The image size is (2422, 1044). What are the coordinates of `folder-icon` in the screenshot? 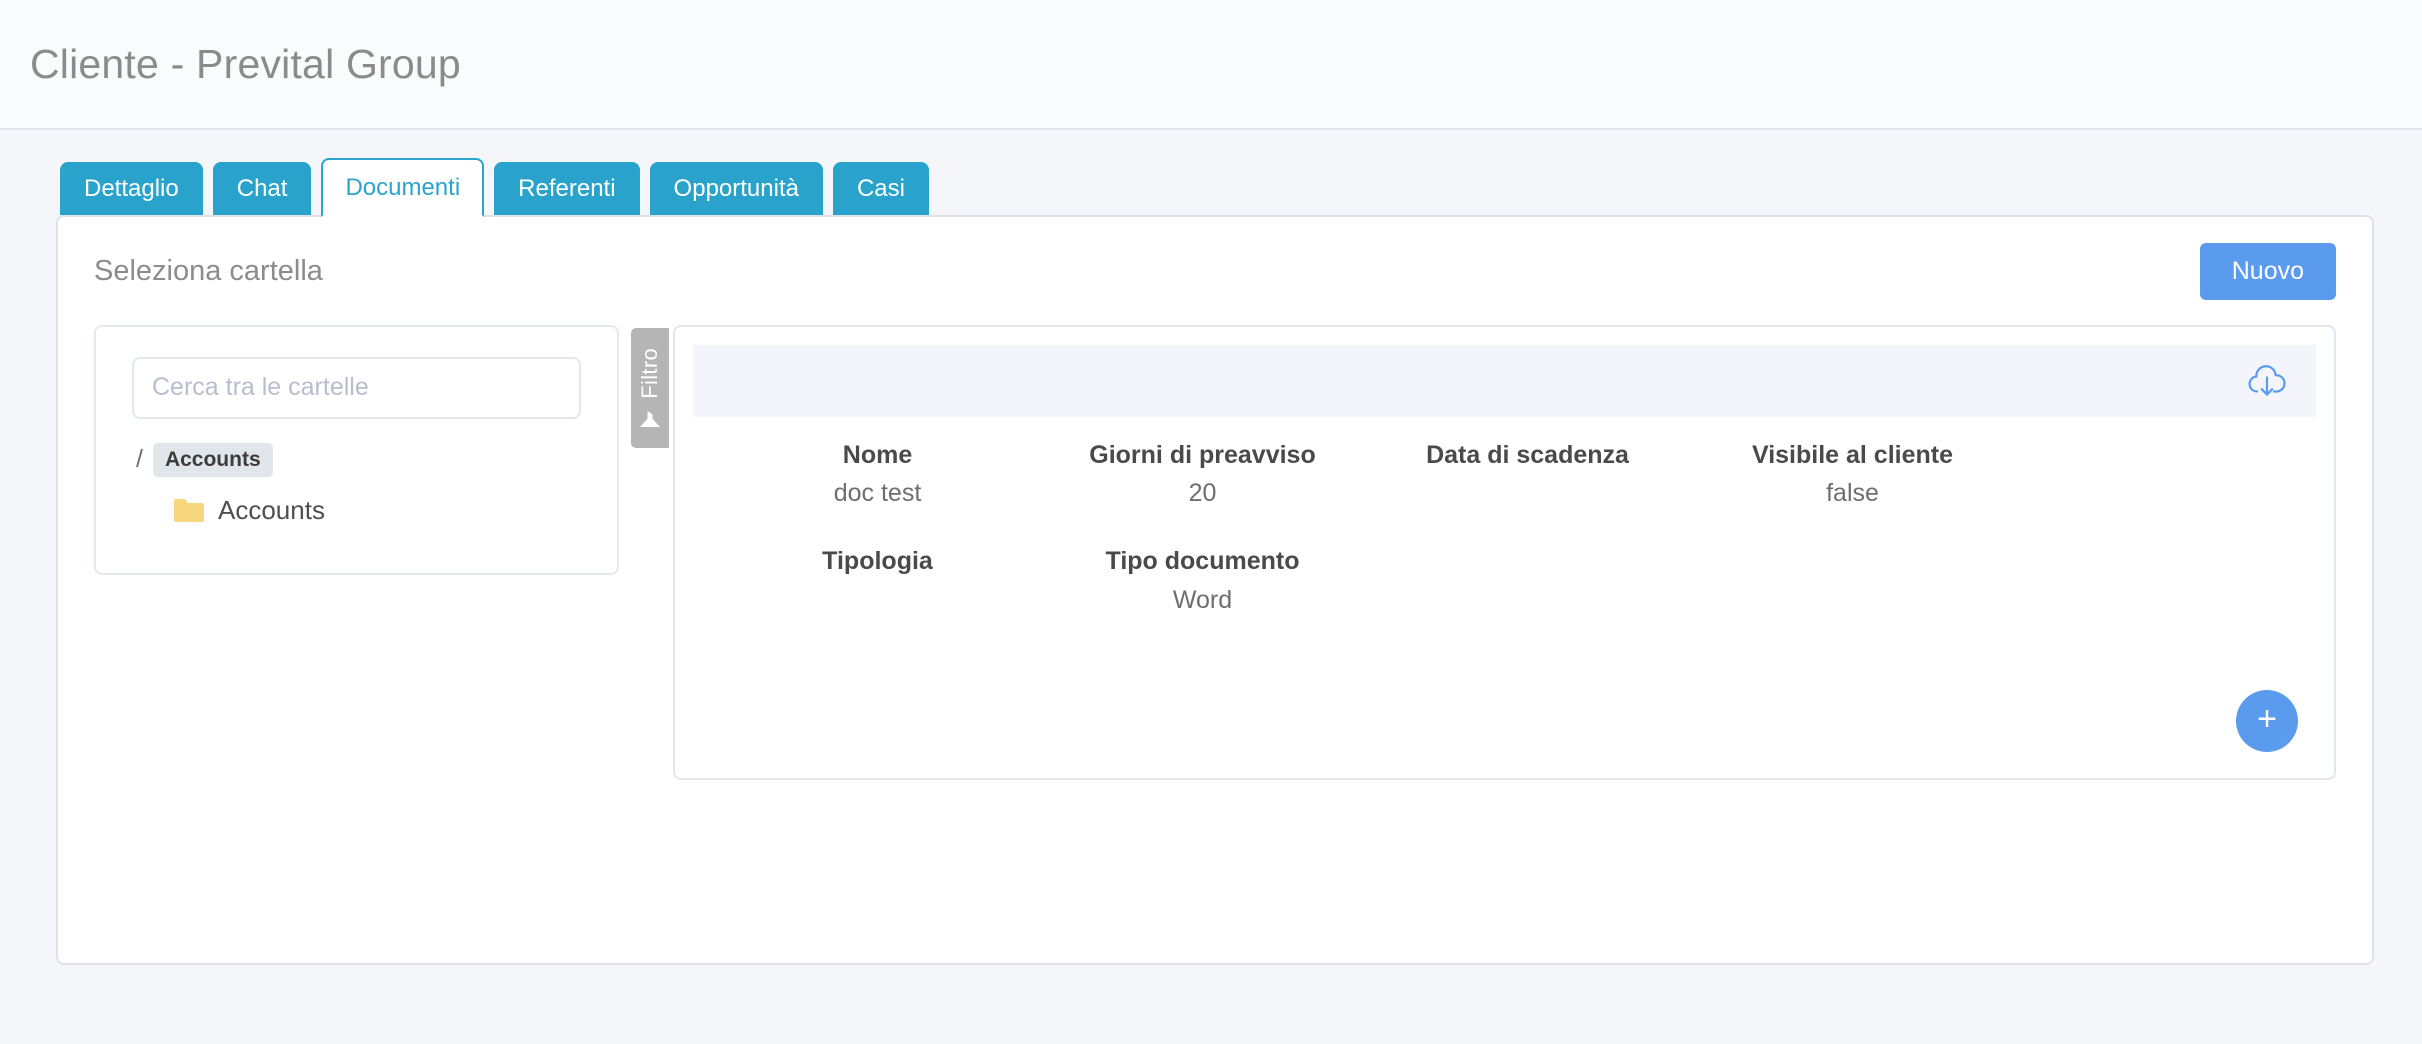 It's located at (189, 510).